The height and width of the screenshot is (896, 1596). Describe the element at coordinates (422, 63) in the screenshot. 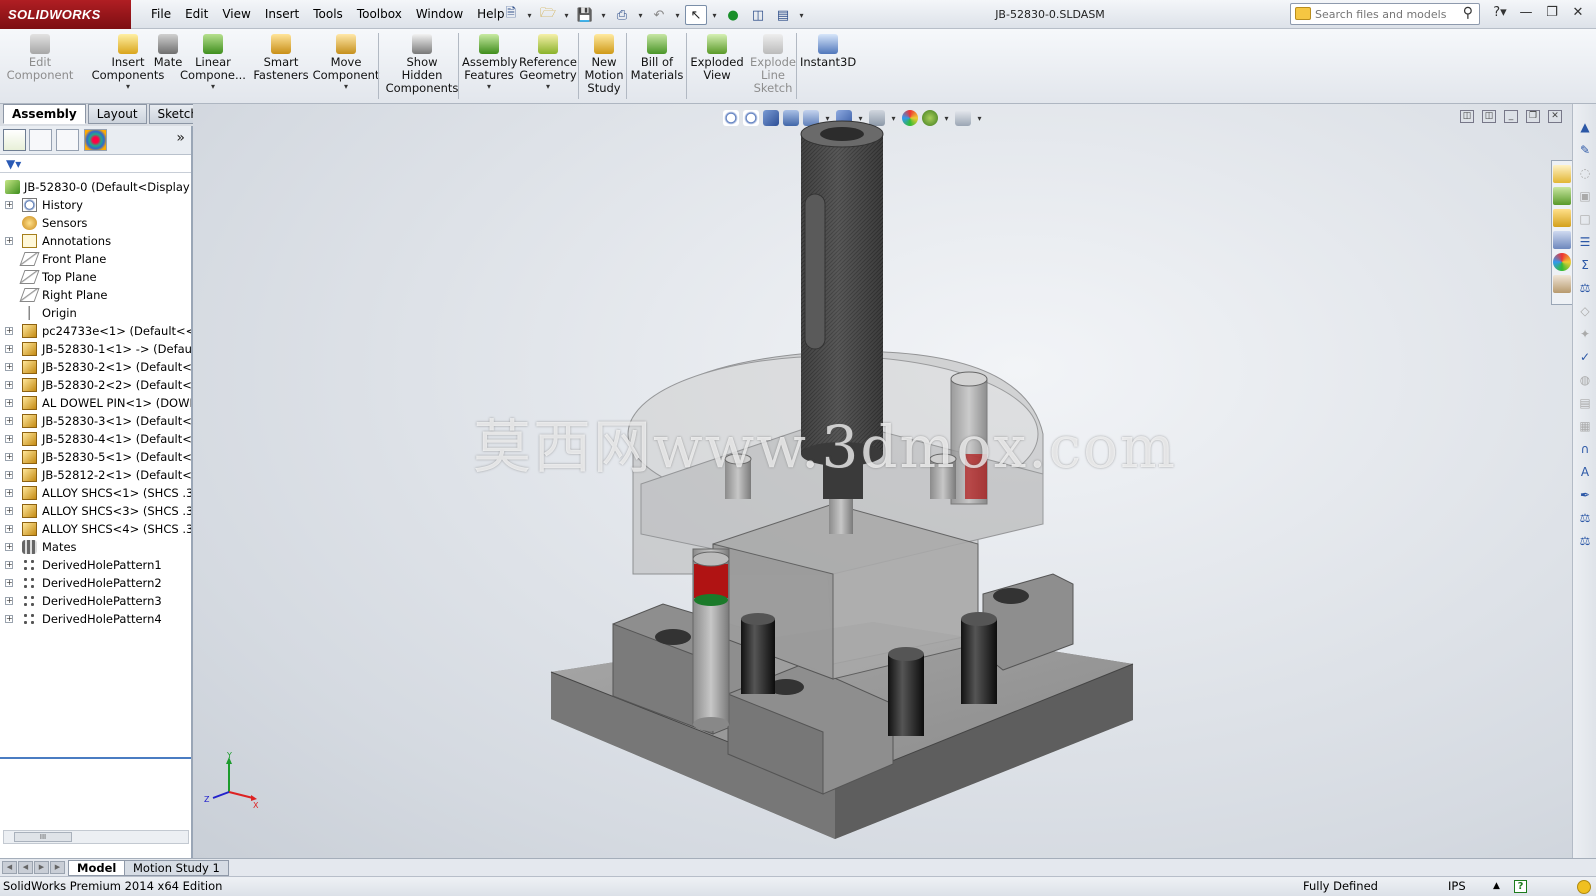

I see `tool-show-hidden-components: Show Hidden Components` at that location.